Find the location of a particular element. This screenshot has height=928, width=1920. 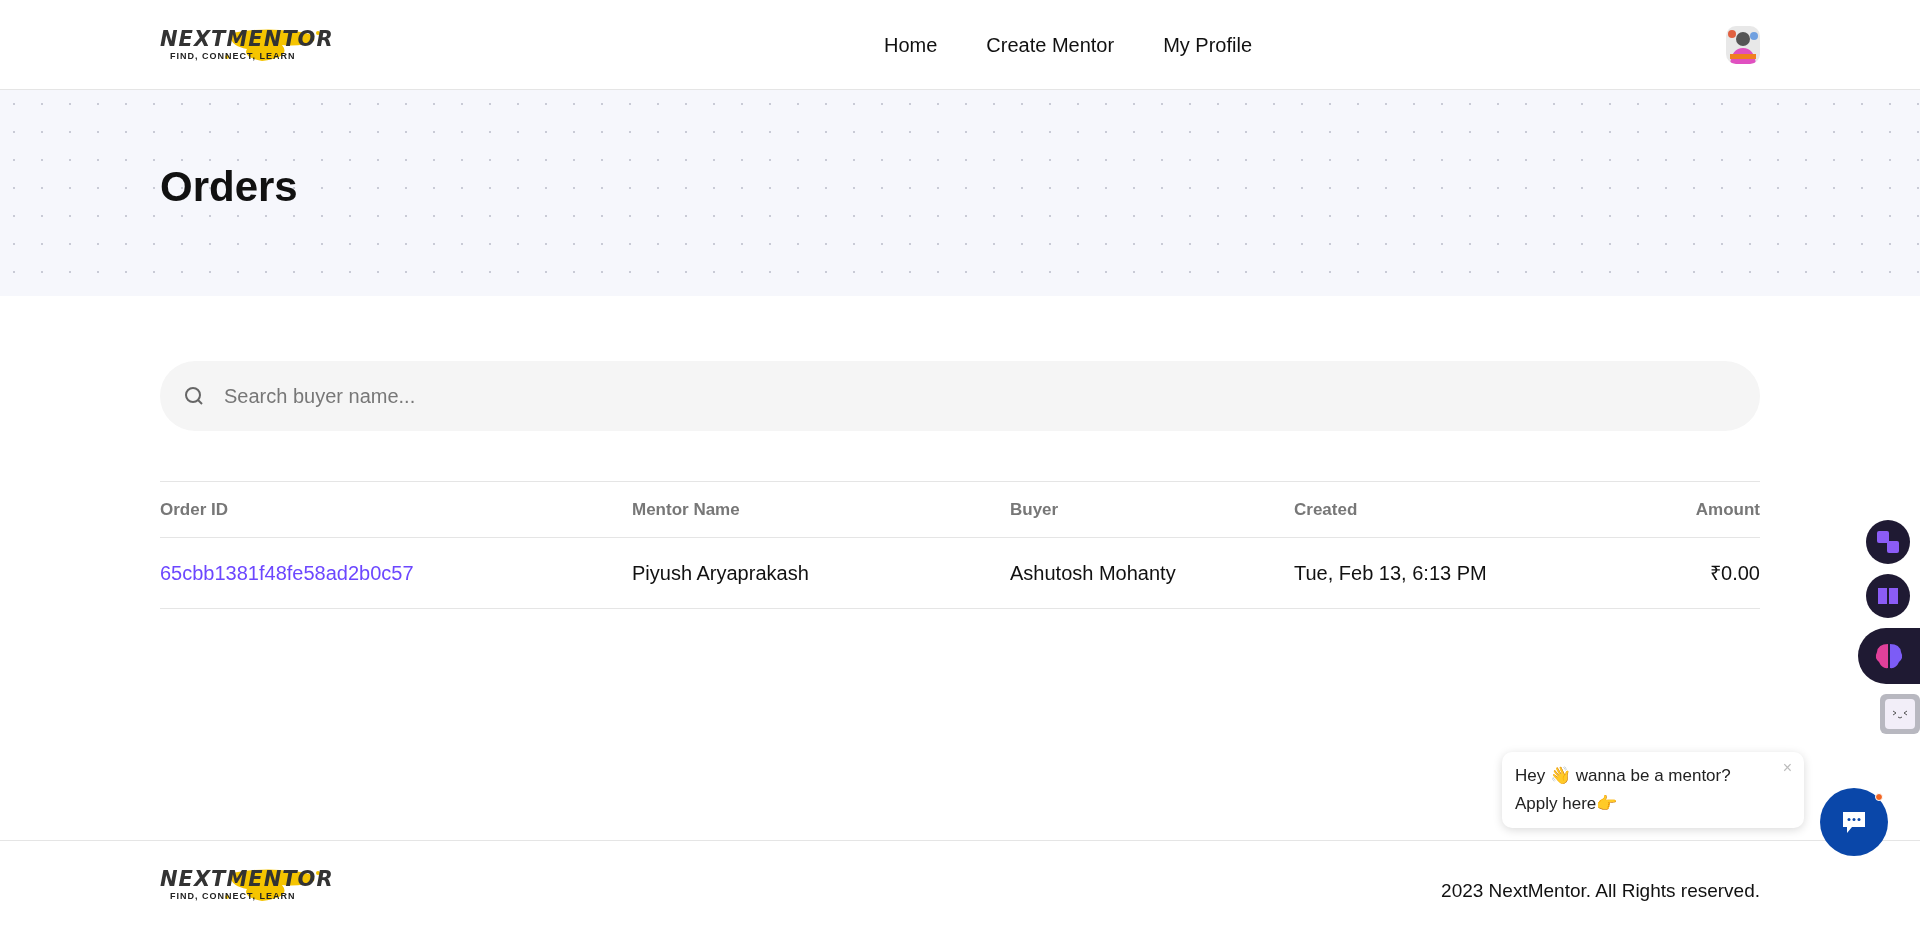

column-header: Created is located at coordinates (1326, 509).